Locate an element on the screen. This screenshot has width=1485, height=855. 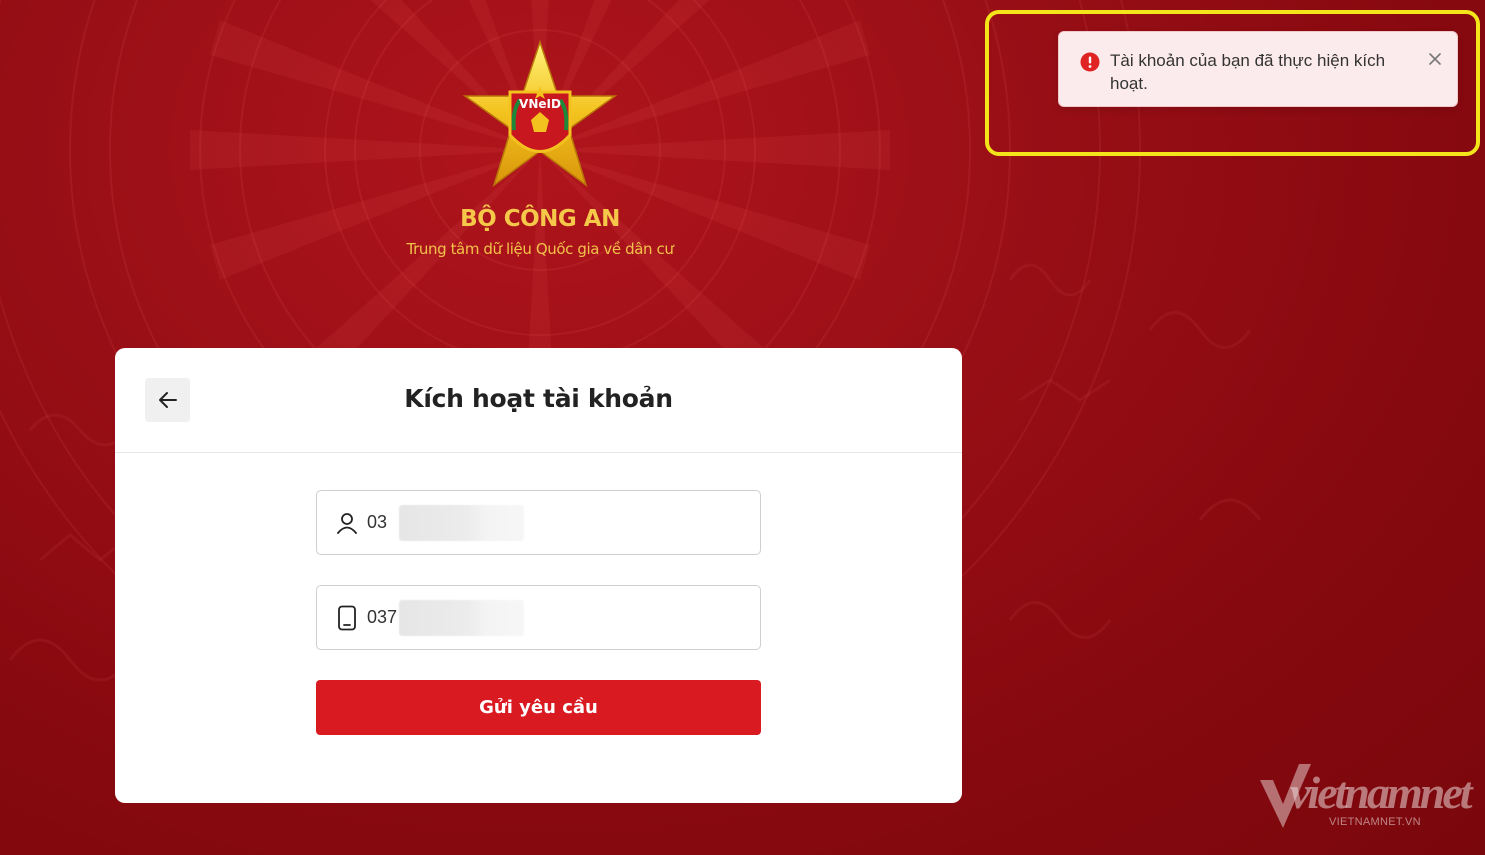
vietnamnet-watermark: vietnamnet VIETNAMNET.VN is located at coordinates (1364, 797).